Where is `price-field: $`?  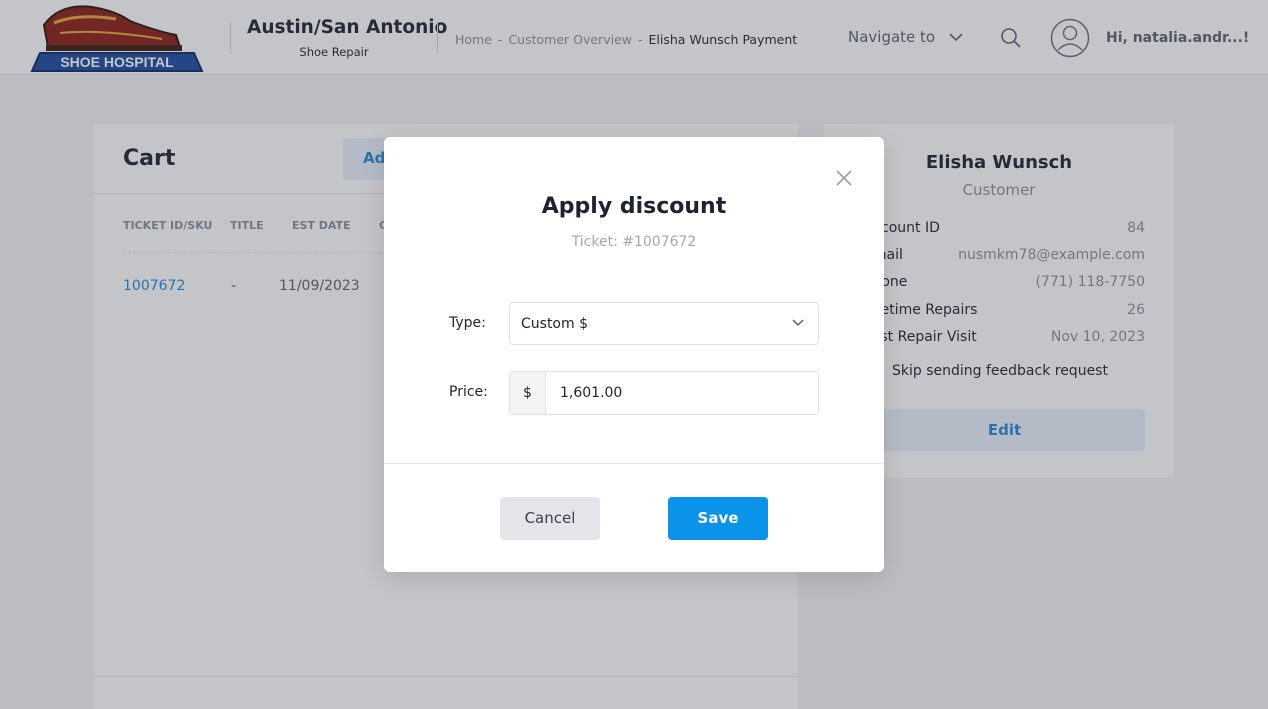
price-field: $ is located at coordinates (664, 393).